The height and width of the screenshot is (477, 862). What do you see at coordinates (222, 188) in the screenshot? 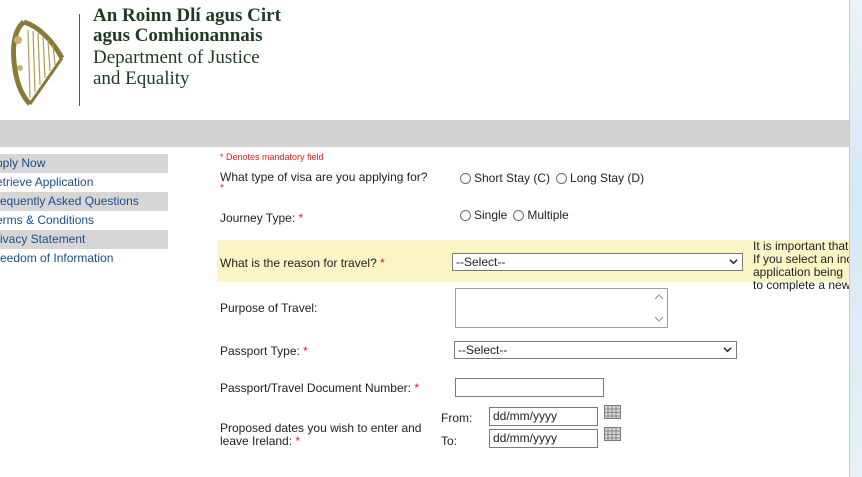
I see `visa-type-required-marker: *` at bounding box center [222, 188].